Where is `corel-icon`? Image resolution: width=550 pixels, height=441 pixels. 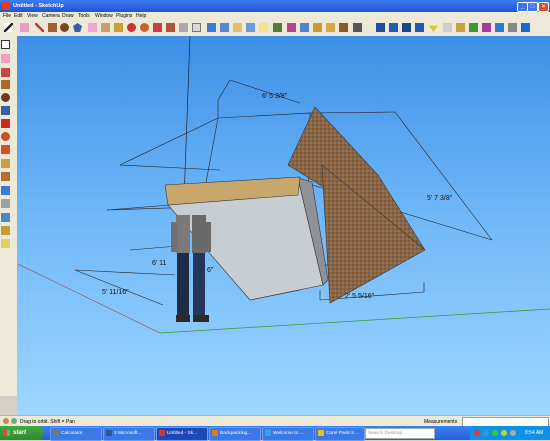
corel-icon is located at coordinates (321, 432).